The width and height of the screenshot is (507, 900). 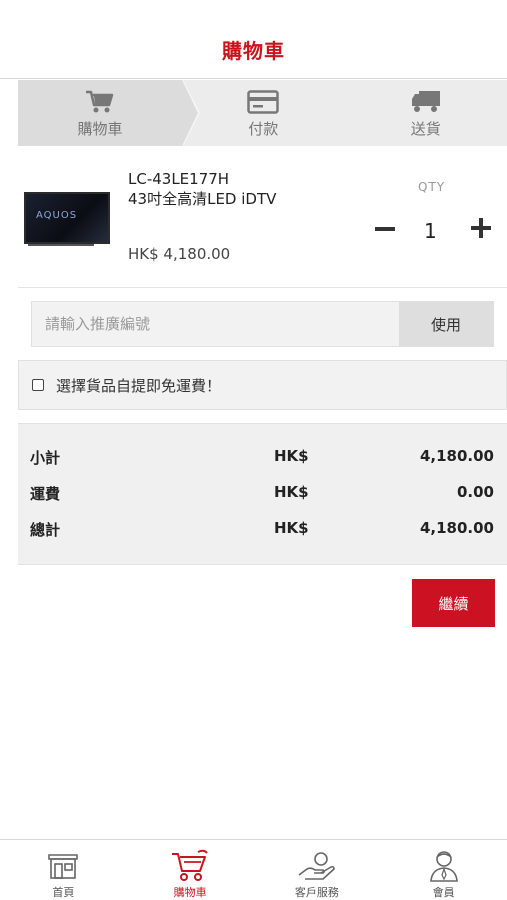 I want to click on summary-amount: 0.00, so click(x=475, y=492).